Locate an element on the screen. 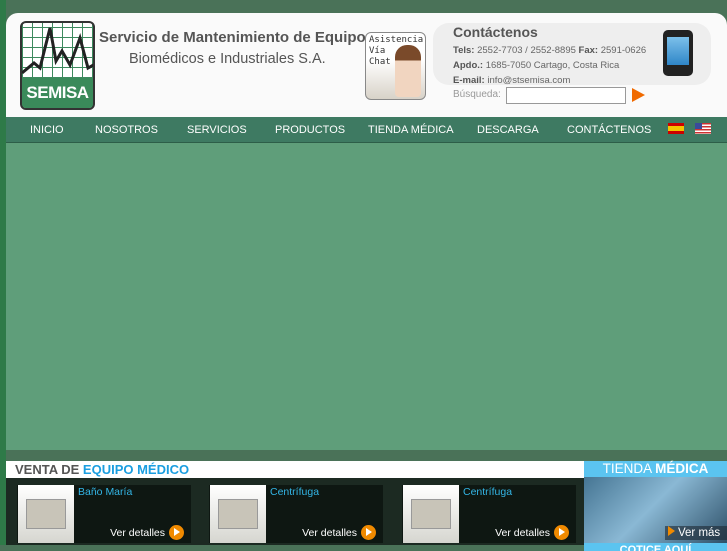 This screenshot has height=551, width=727. search-input is located at coordinates (566, 95).